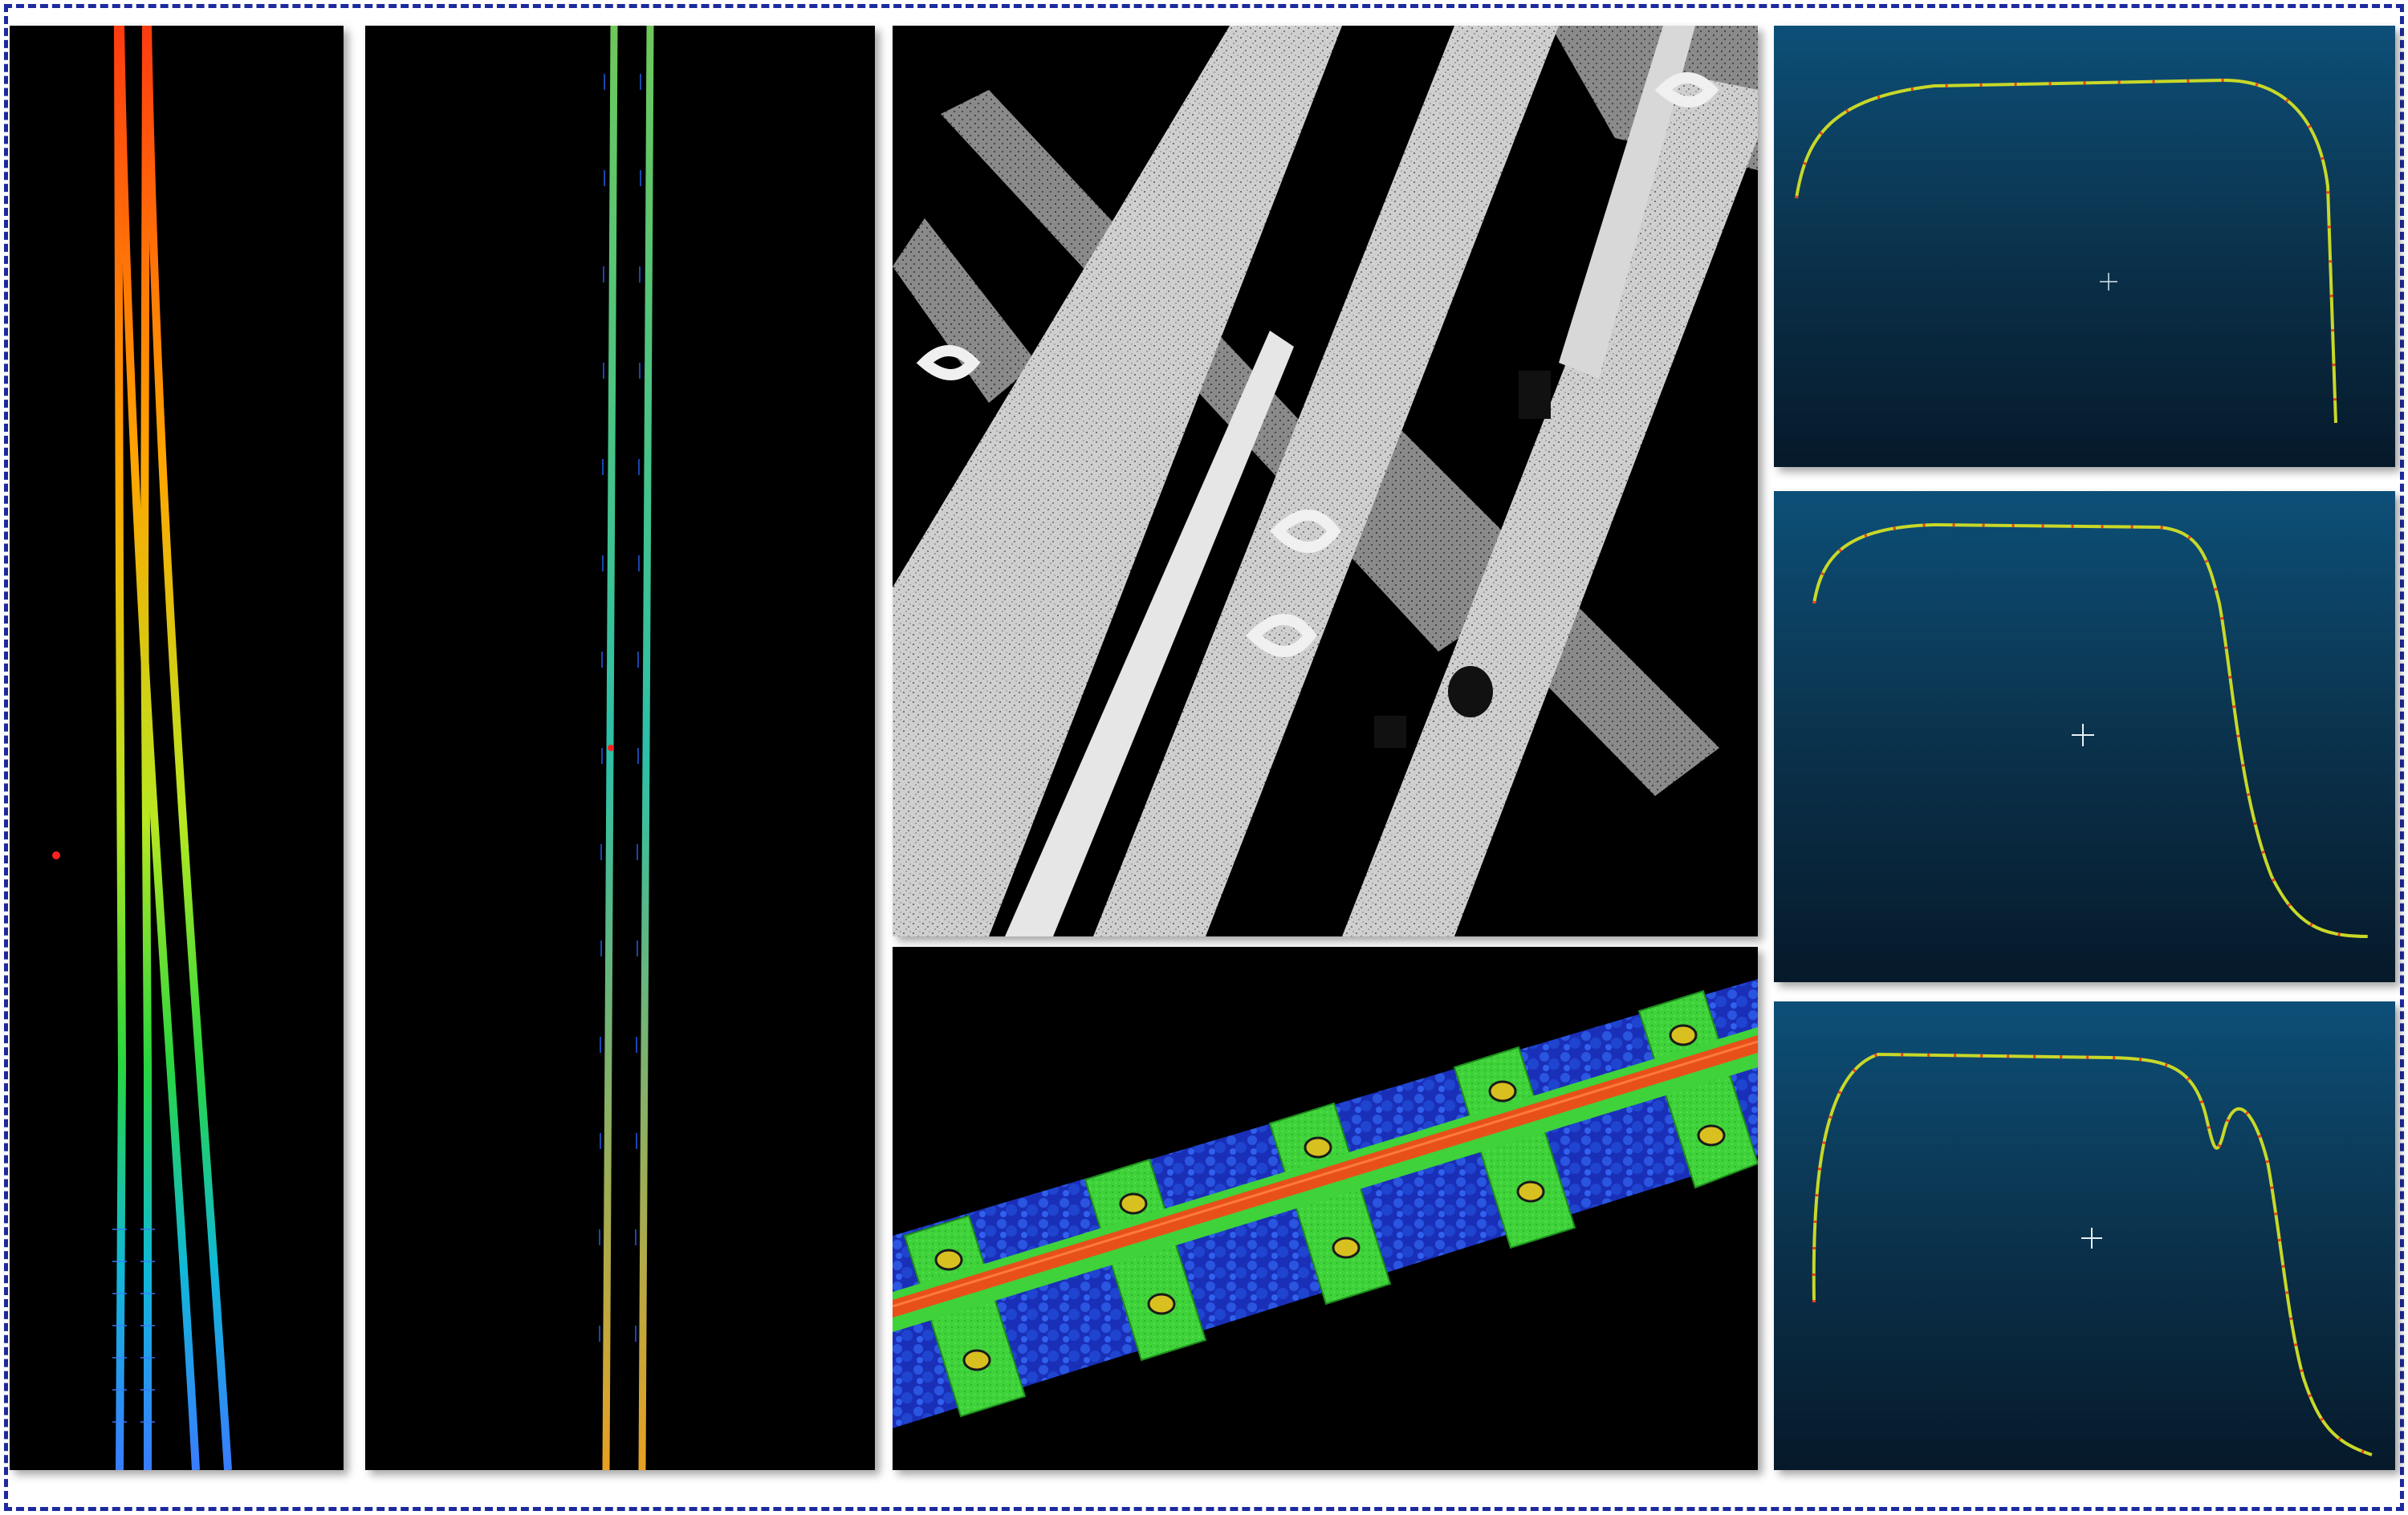 This screenshot has width=2408, height=1515. I want to click on profile-3-red-points, so click(2092, 1254).